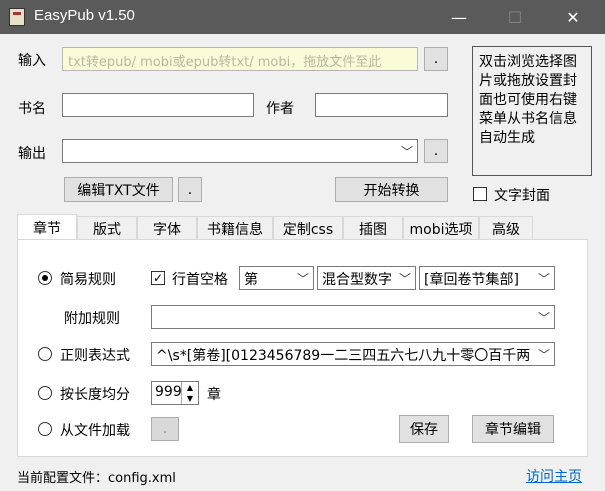 Image resolution: width=605 pixels, height=491 pixels. Describe the element at coordinates (251, 280) in the screenshot. I see `prefix-value: 第` at that location.